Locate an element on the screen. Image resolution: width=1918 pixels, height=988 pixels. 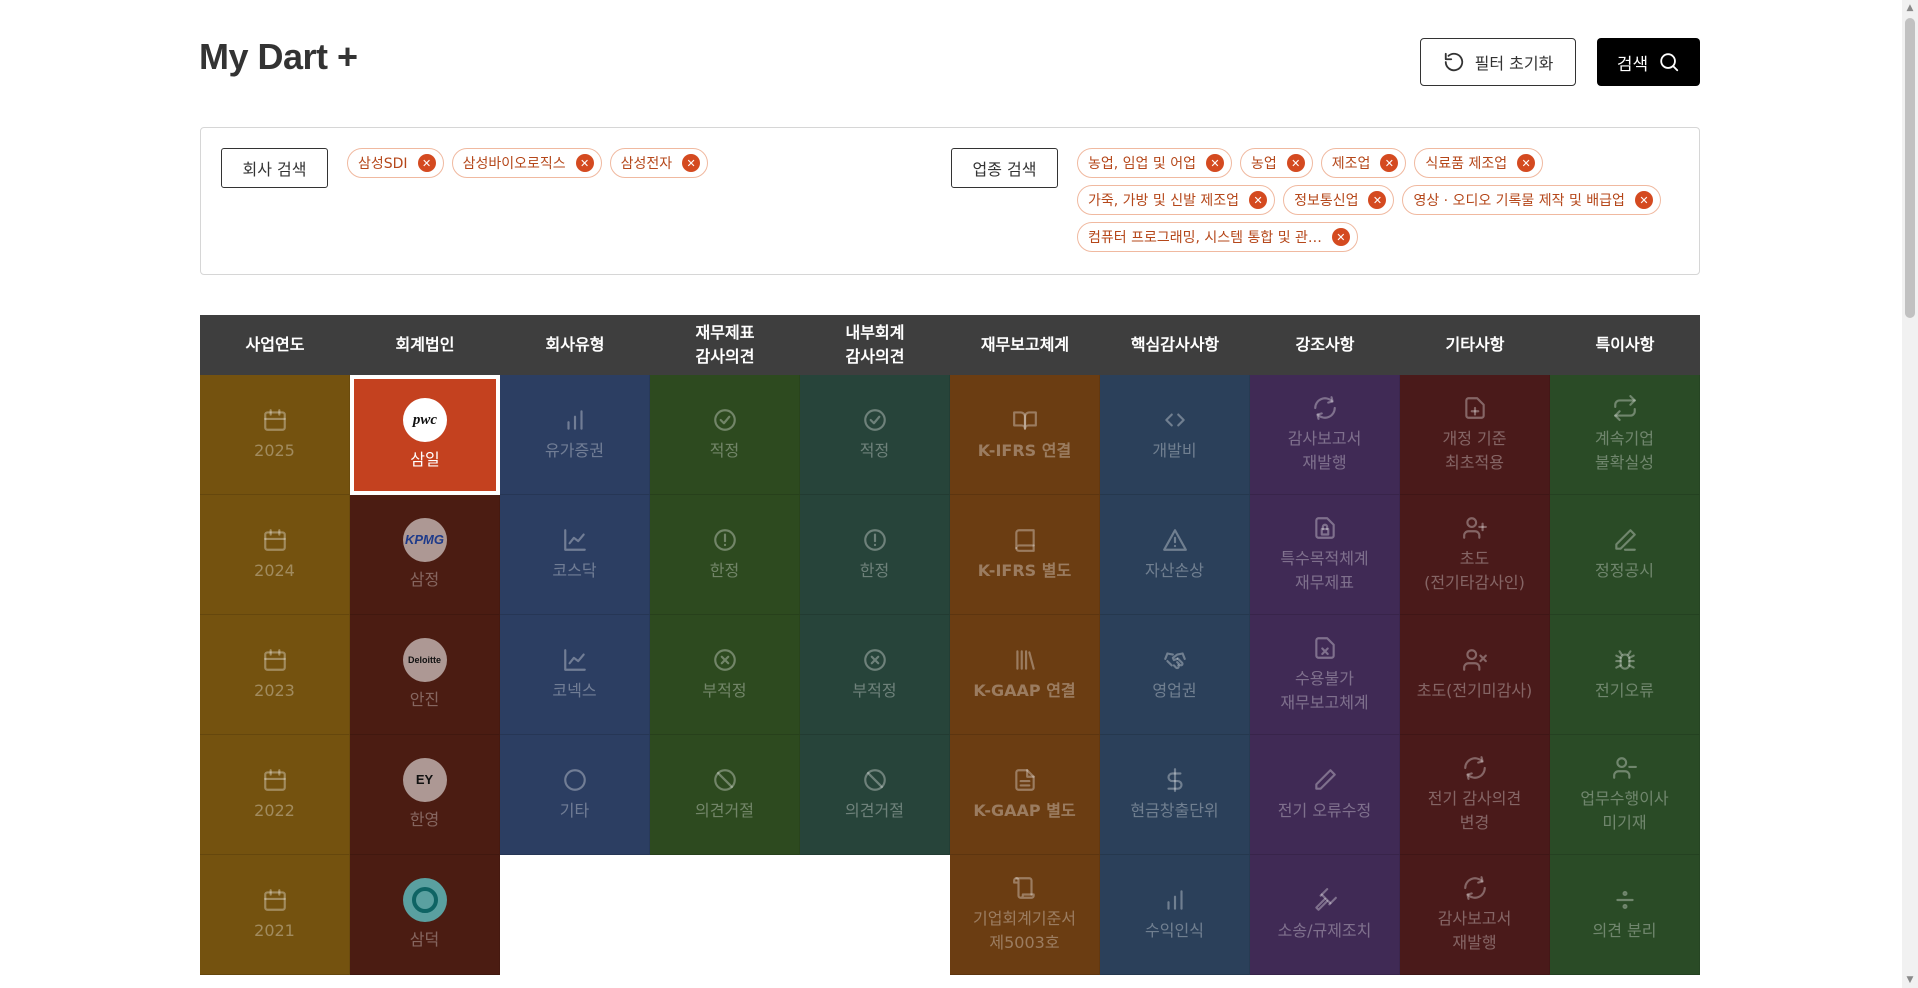
other-matter-option: 개정 기준 최초적용 is located at coordinates (1475, 435).